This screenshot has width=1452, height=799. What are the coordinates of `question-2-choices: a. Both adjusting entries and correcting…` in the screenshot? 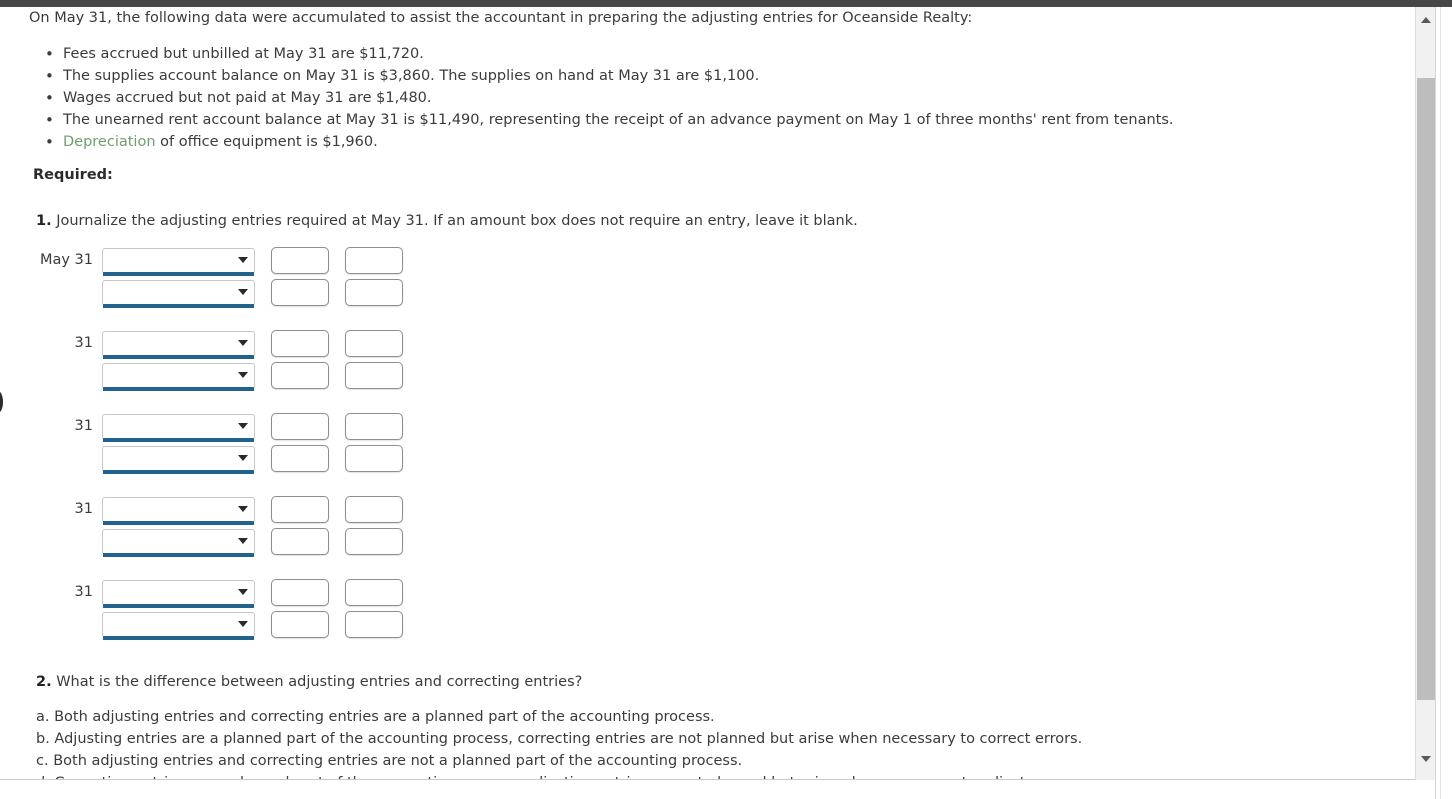 It's located at (559, 742).